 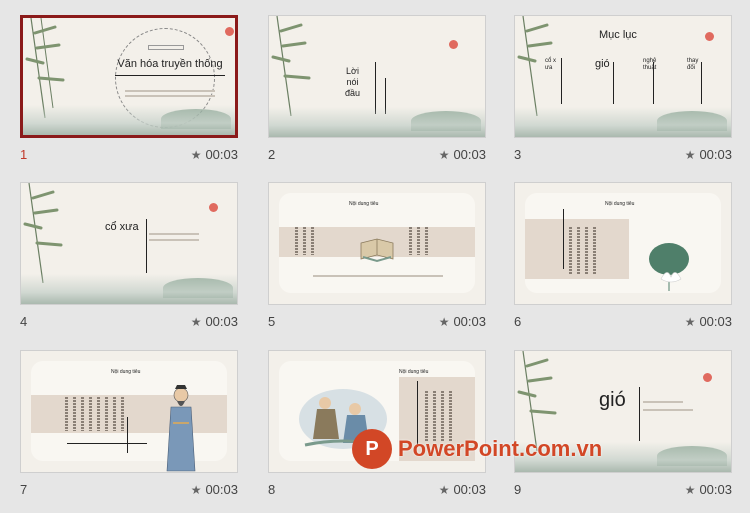 What do you see at coordinates (518, 321) in the screenshot?
I see `slide-number: 6` at bounding box center [518, 321].